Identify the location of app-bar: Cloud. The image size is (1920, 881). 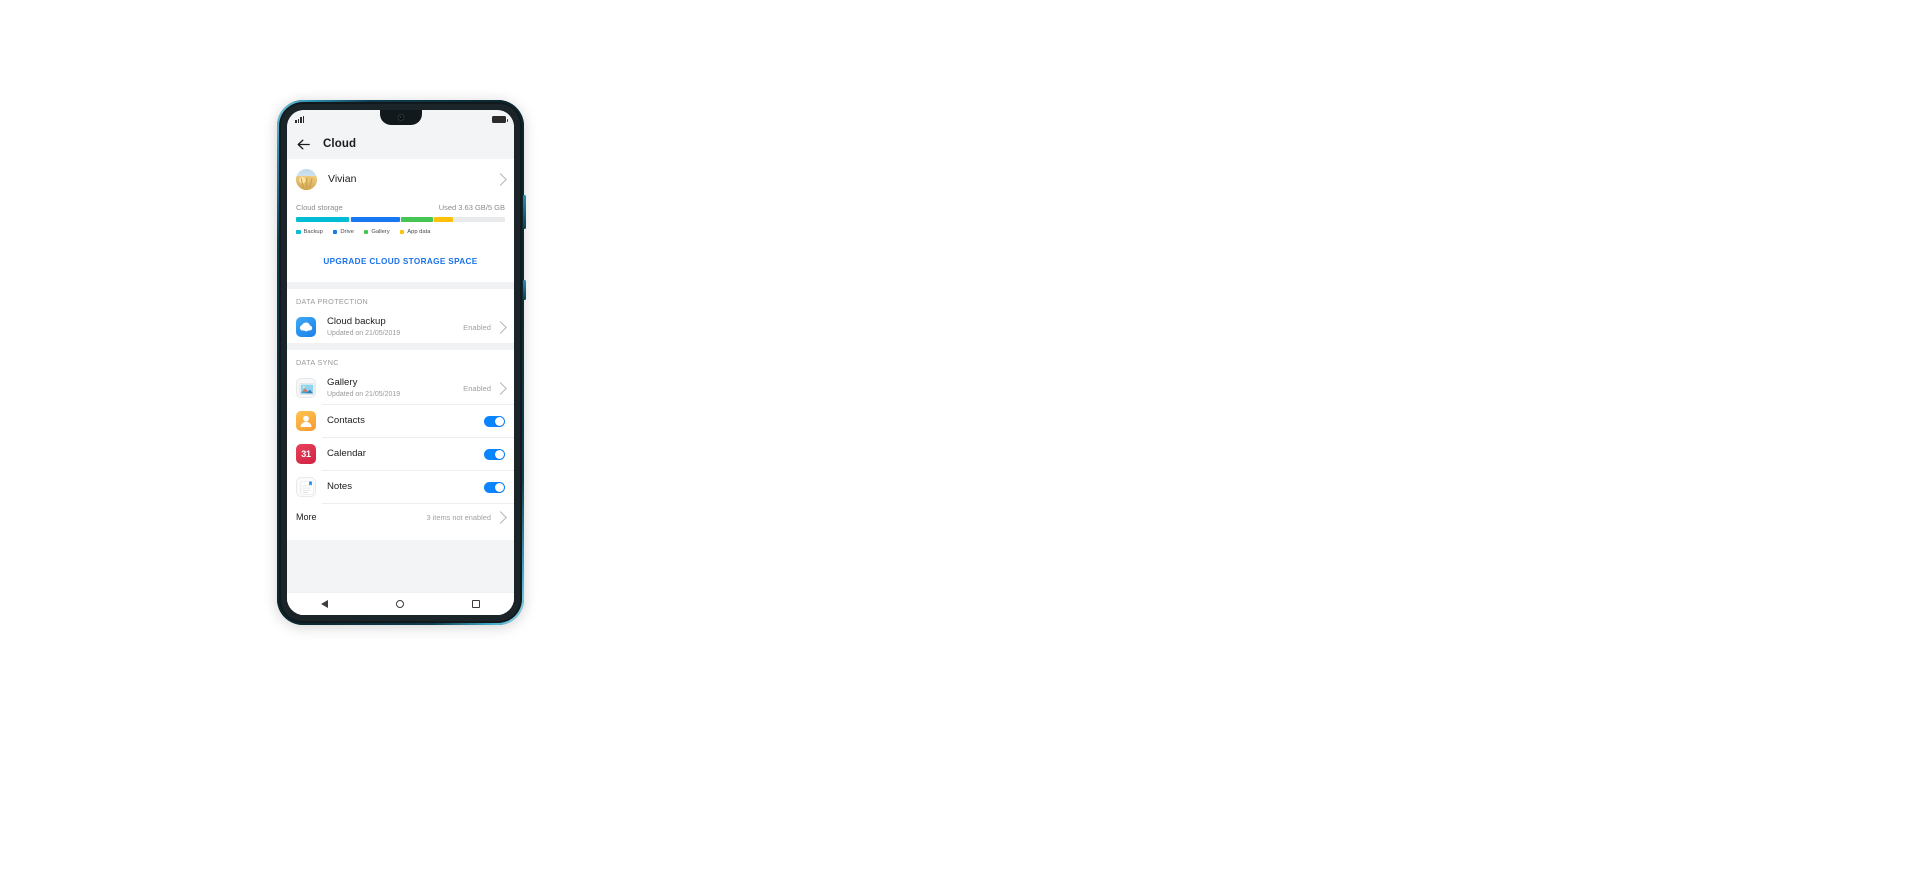
(400, 144).